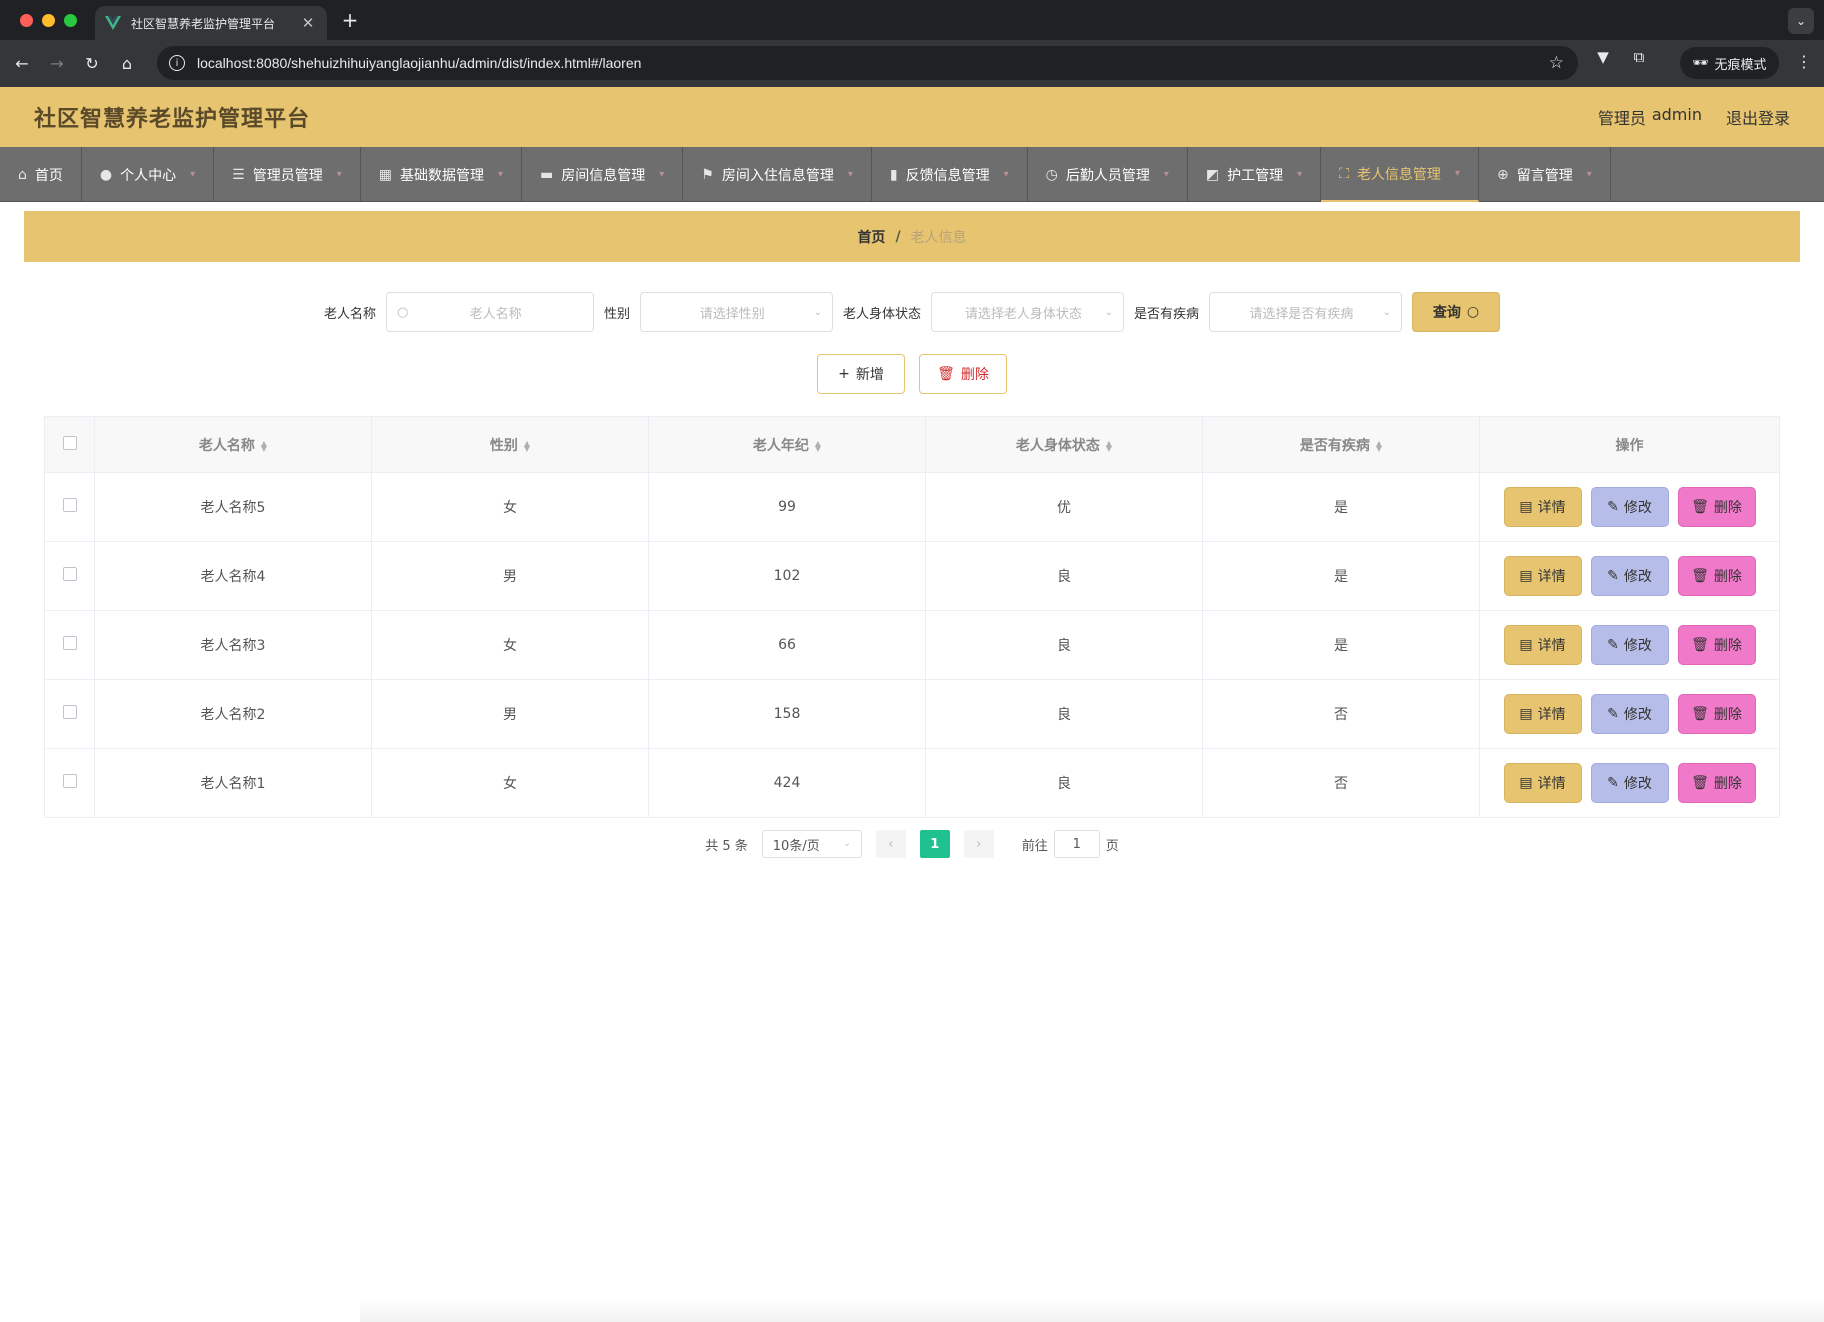  I want to click on column-header: 是否有疾病 ▲ ▼, so click(1341, 444).